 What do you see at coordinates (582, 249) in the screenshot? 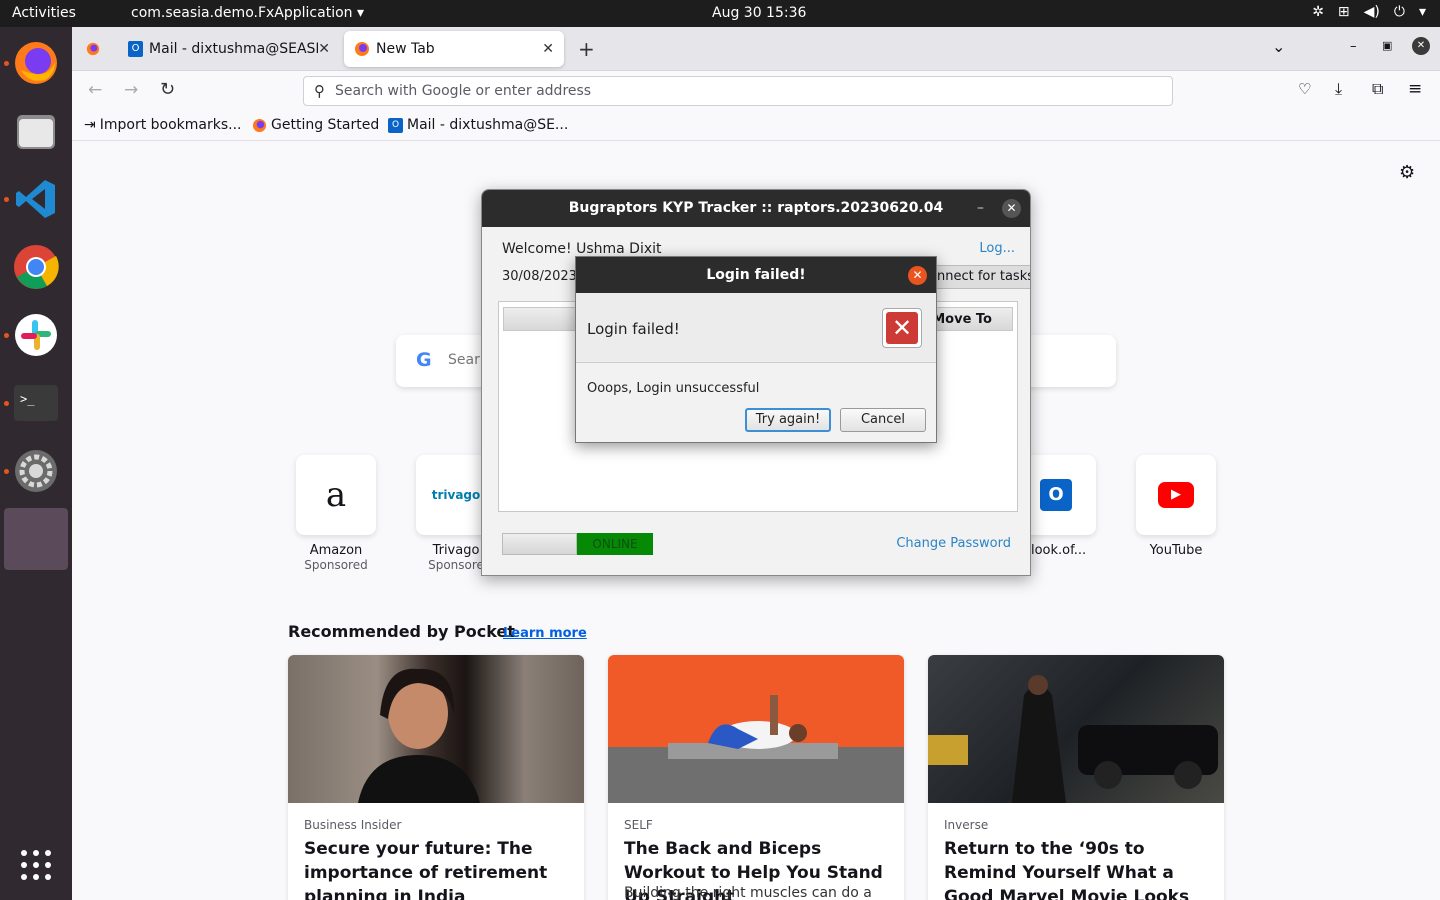
I see `welcome-text: Welcome! Ushma Dixit` at bounding box center [582, 249].